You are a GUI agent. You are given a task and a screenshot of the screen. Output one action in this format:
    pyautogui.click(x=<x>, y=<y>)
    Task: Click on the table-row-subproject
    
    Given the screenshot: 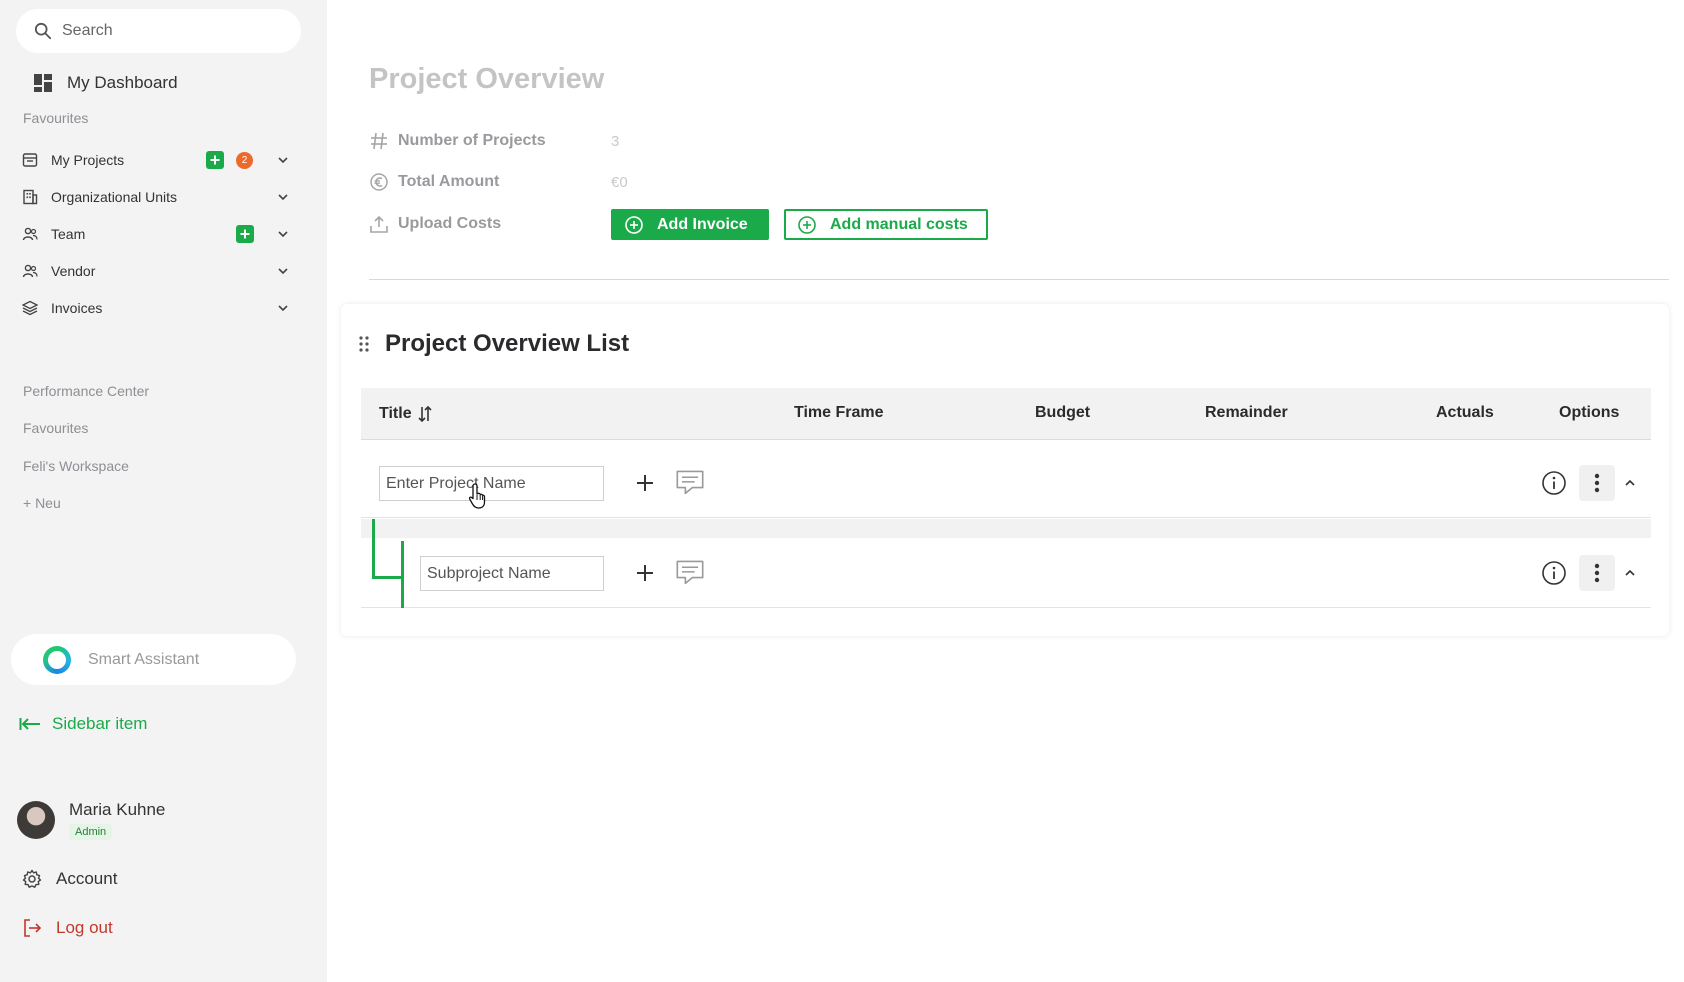 What is the action you would take?
    pyautogui.click(x=1006, y=573)
    